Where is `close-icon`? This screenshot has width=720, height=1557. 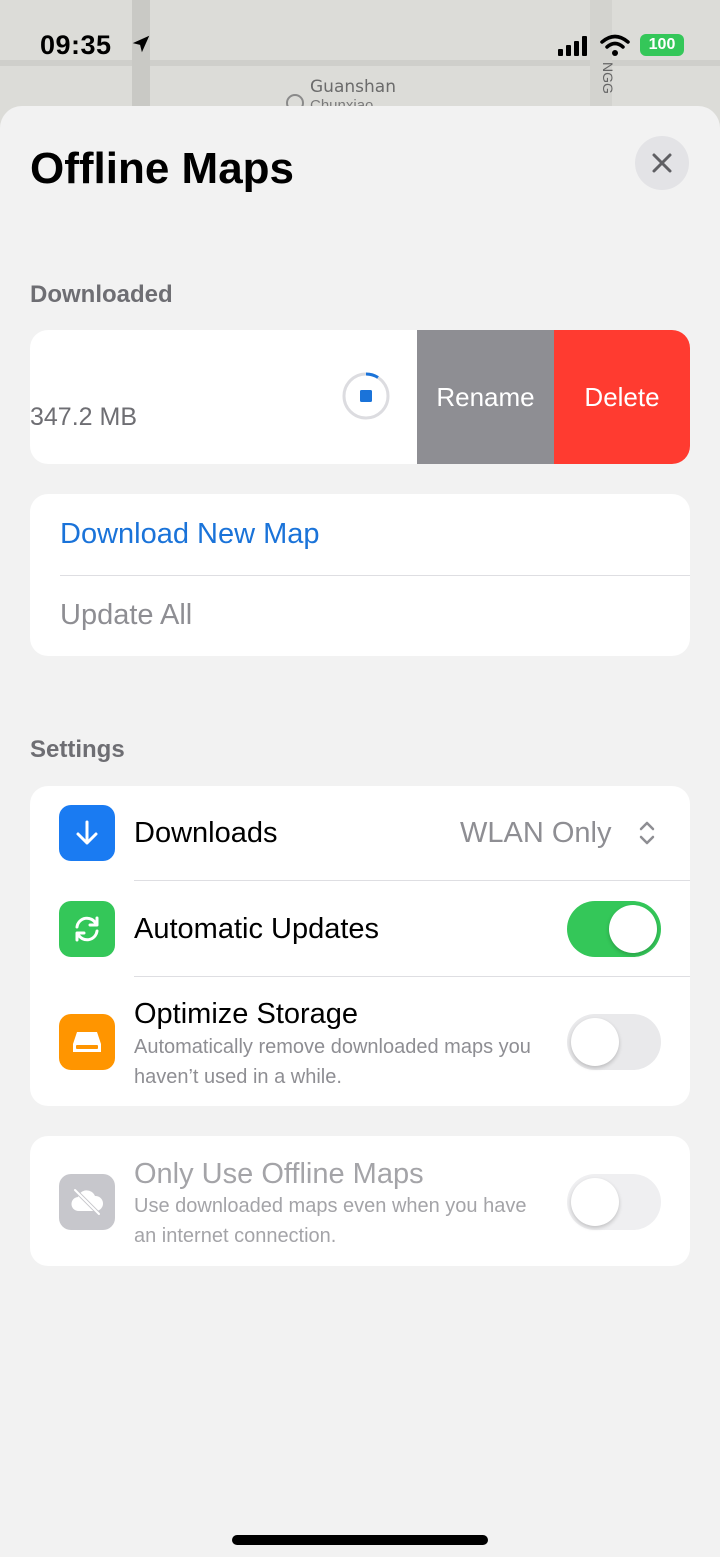 close-icon is located at coordinates (662, 163).